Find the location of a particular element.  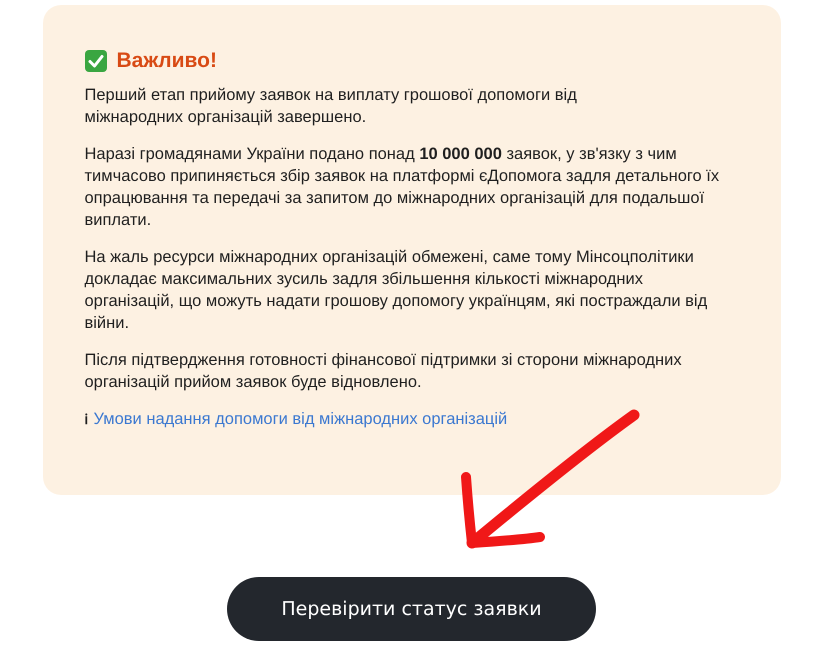

notice-paragraph: Після підтвердження готовності фінансової підтримки зі сторони міжнародних організацій прийом заявок буде відновлено. is located at coordinates (383, 371).